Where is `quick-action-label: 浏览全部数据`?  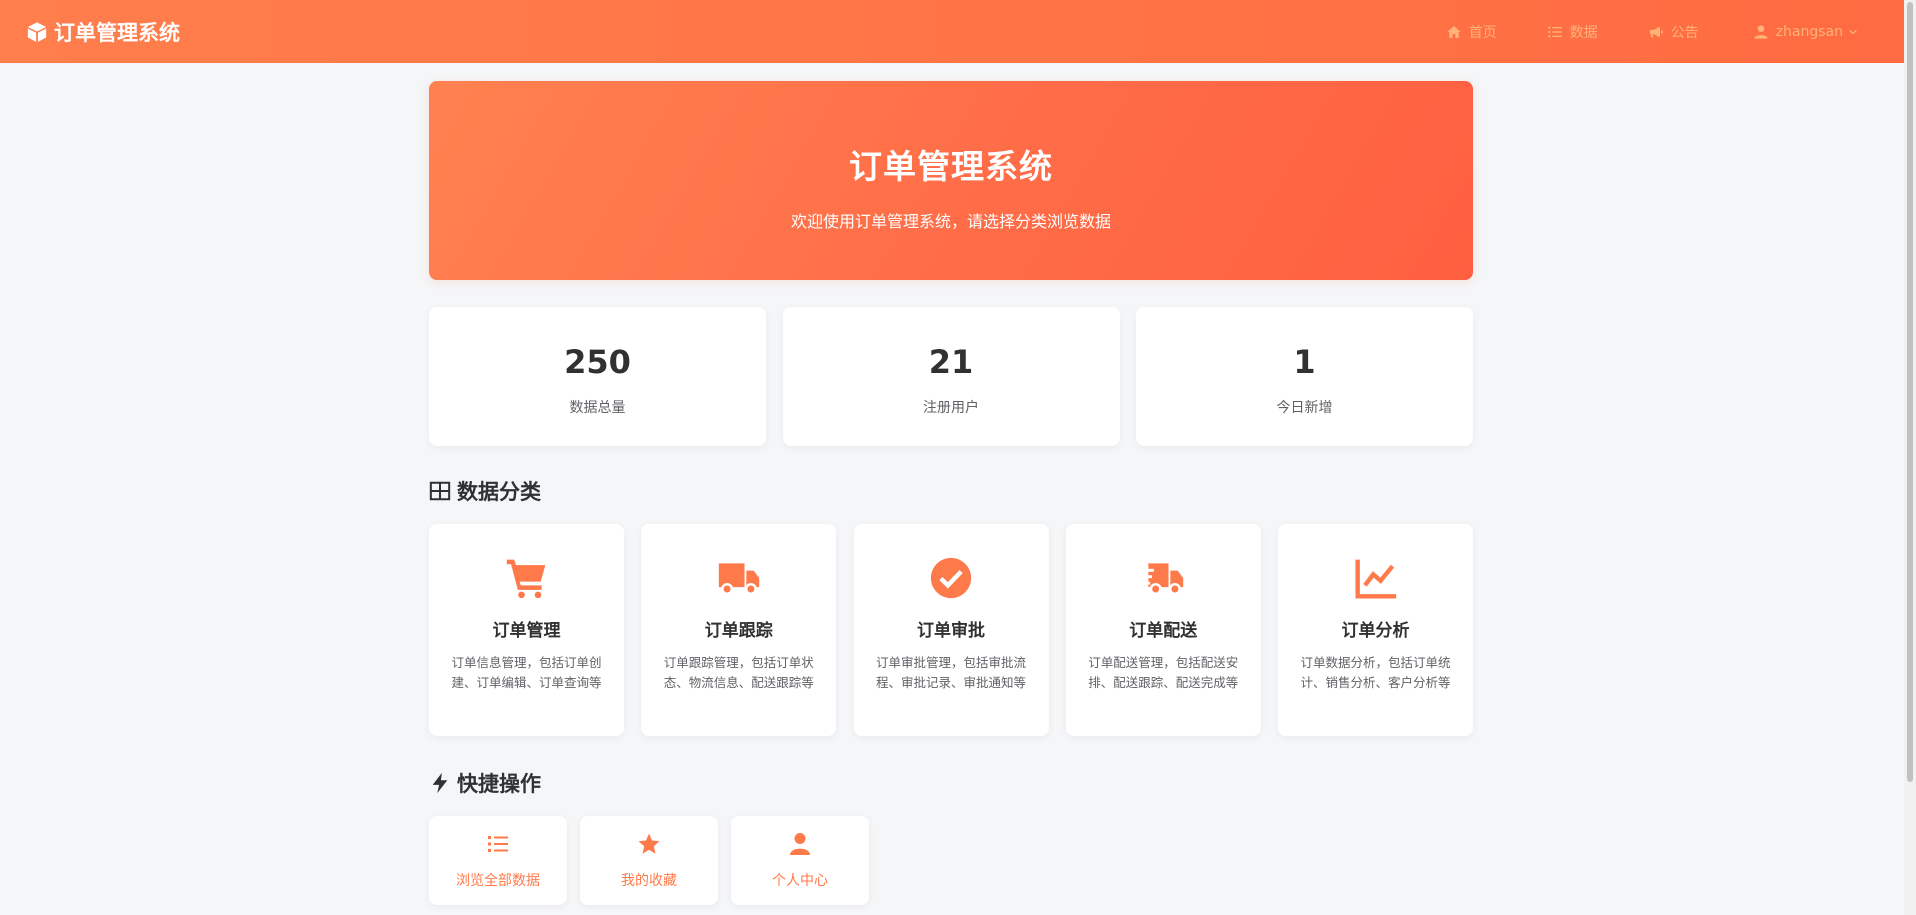 quick-action-label: 浏览全部数据 is located at coordinates (498, 881).